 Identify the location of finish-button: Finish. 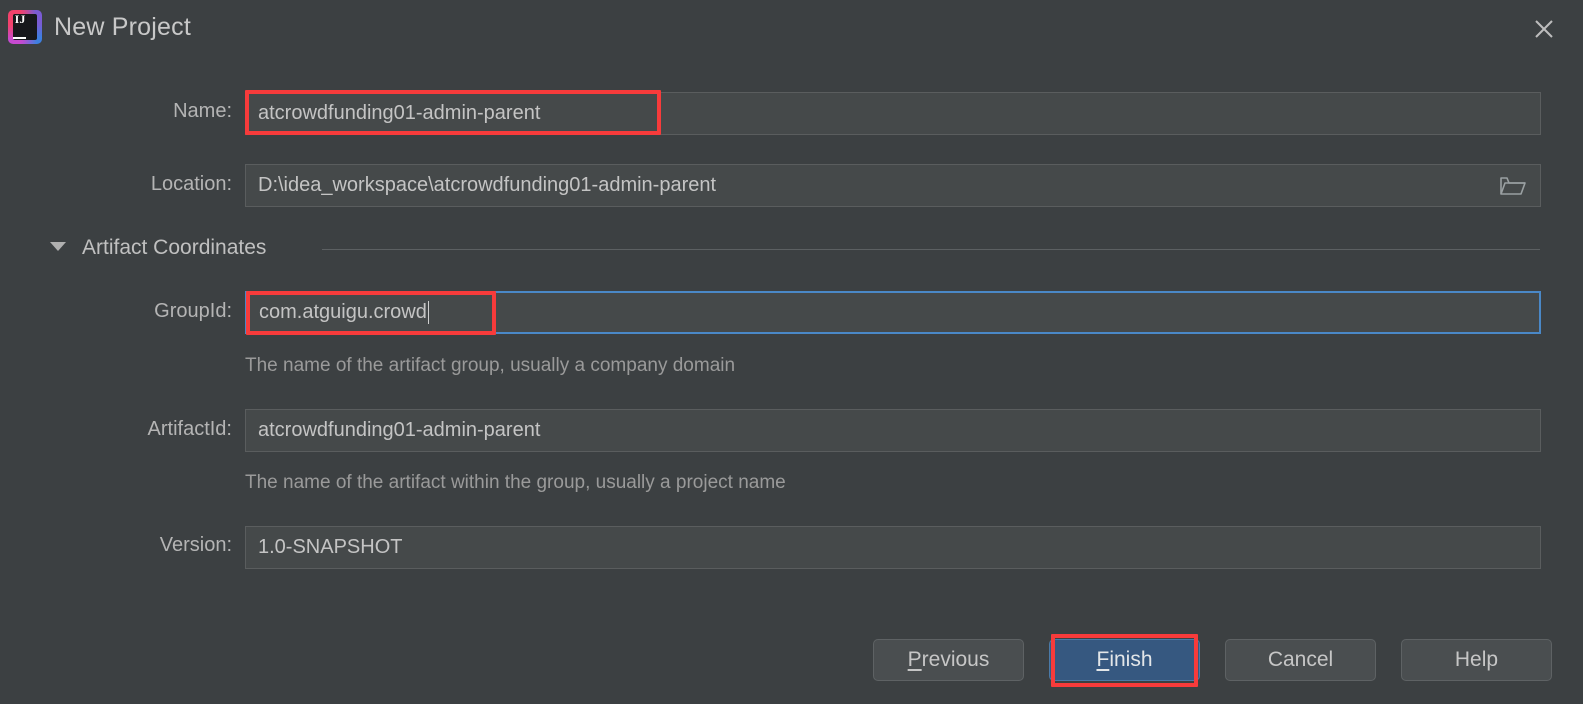
(1124, 660).